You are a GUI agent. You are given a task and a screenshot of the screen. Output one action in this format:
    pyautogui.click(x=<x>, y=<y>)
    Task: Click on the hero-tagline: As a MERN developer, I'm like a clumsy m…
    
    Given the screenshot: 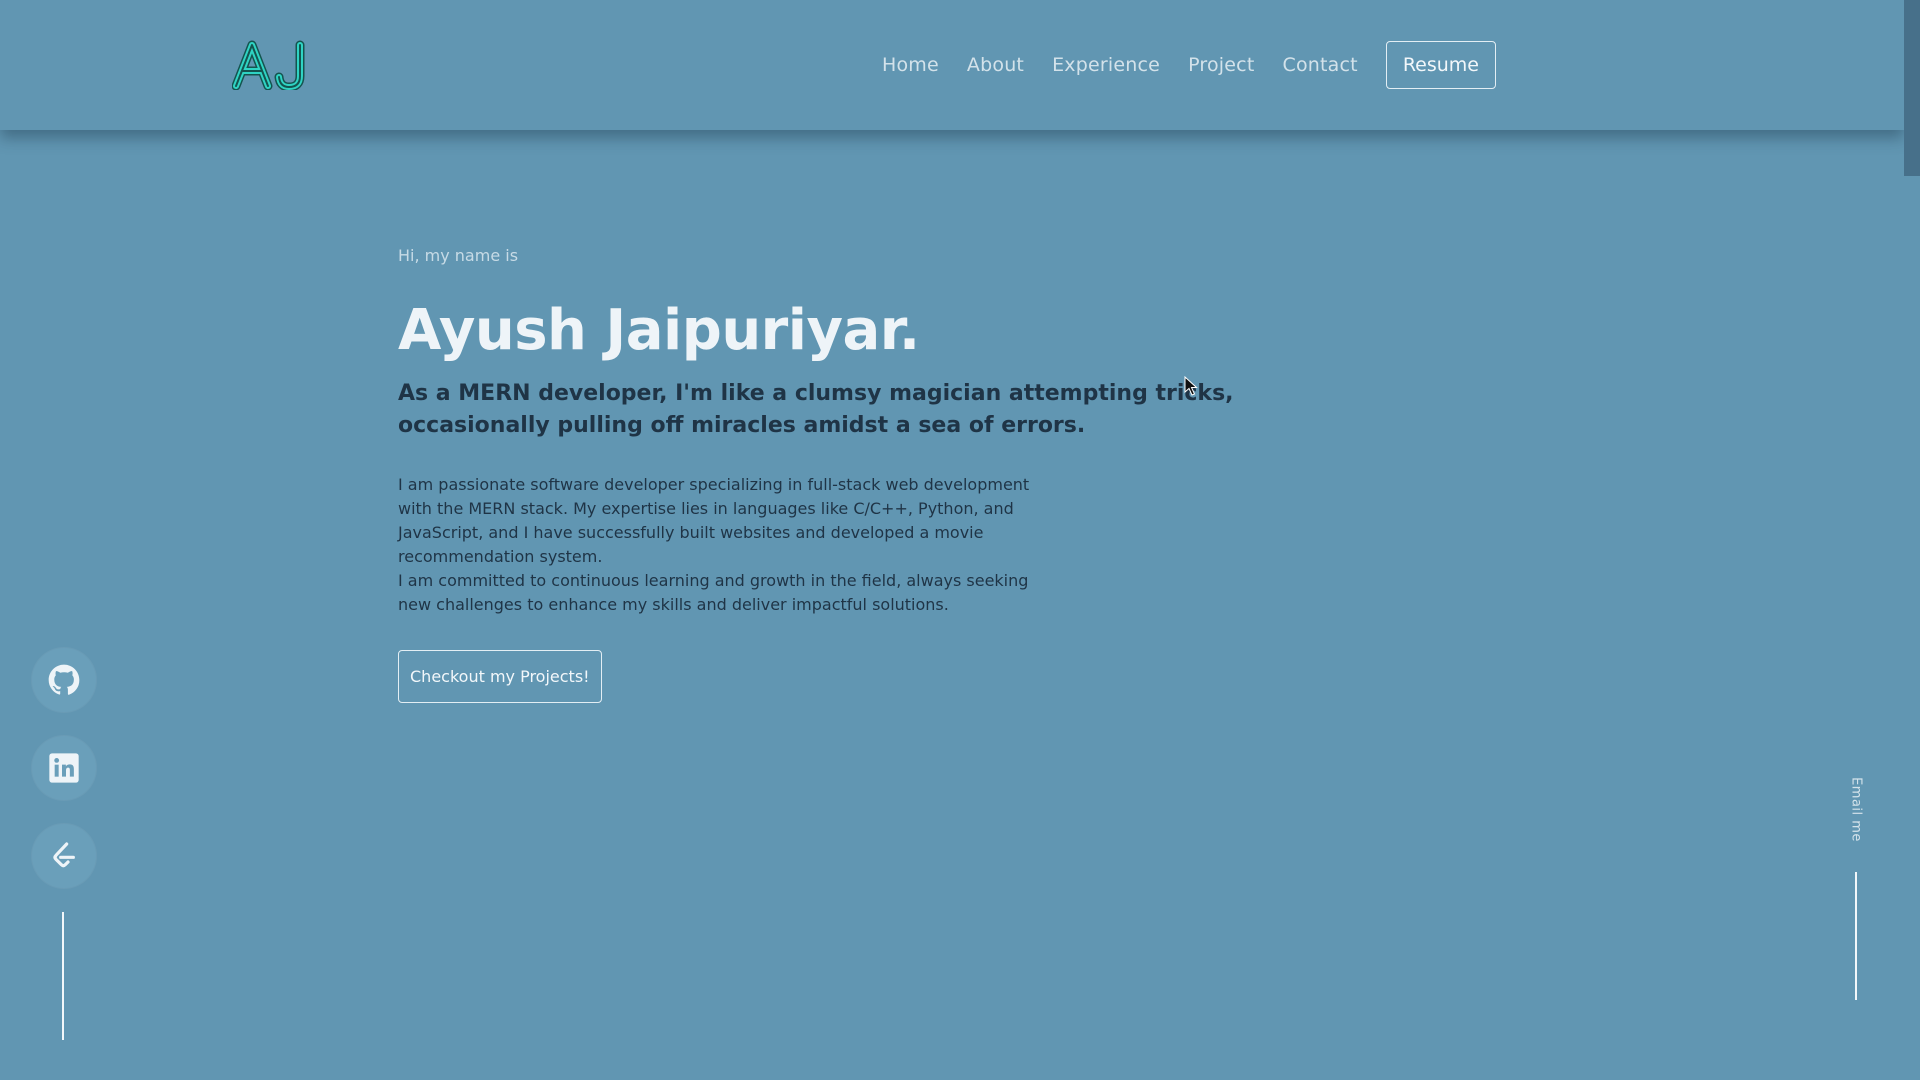 What is the action you would take?
    pyautogui.click(x=816, y=409)
    